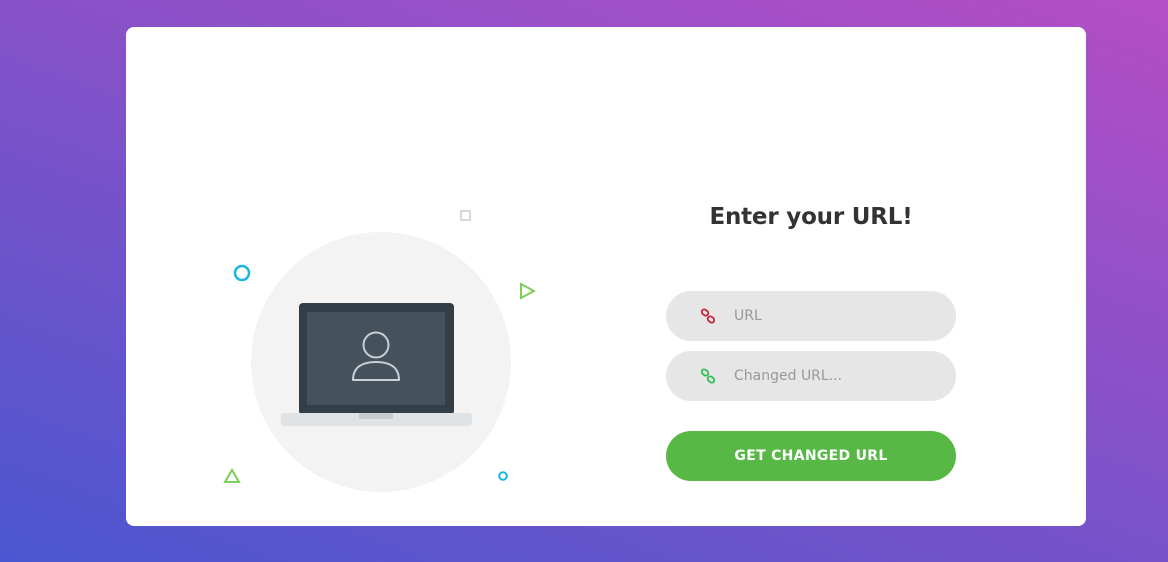 Image resolution: width=1168 pixels, height=562 pixels. Describe the element at coordinates (811, 456) in the screenshot. I see `get-changed-url-button: GET CHANGED URL` at that location.